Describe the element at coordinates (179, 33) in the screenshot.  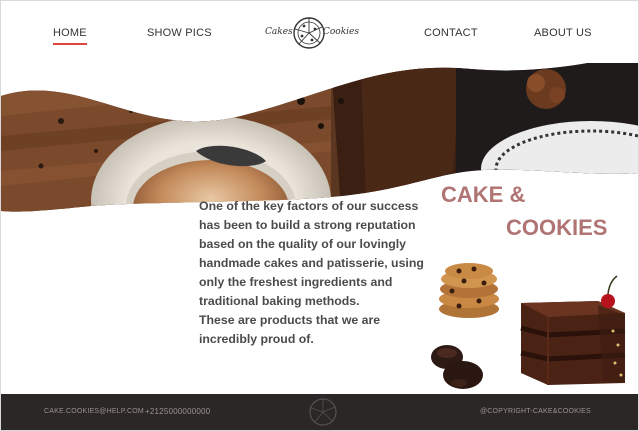
I see `nav-show-pics-link: SHOW PICS` at that location.